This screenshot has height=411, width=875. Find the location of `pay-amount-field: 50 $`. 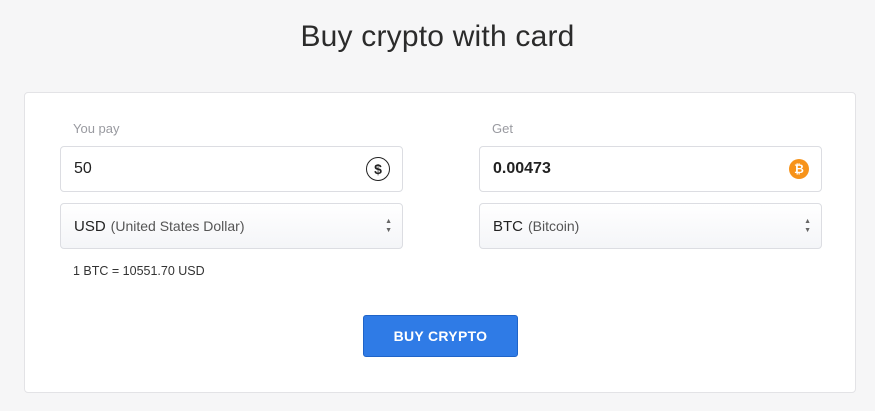

pay-amount-field: 50 $ is located at coordinates (231, 169).